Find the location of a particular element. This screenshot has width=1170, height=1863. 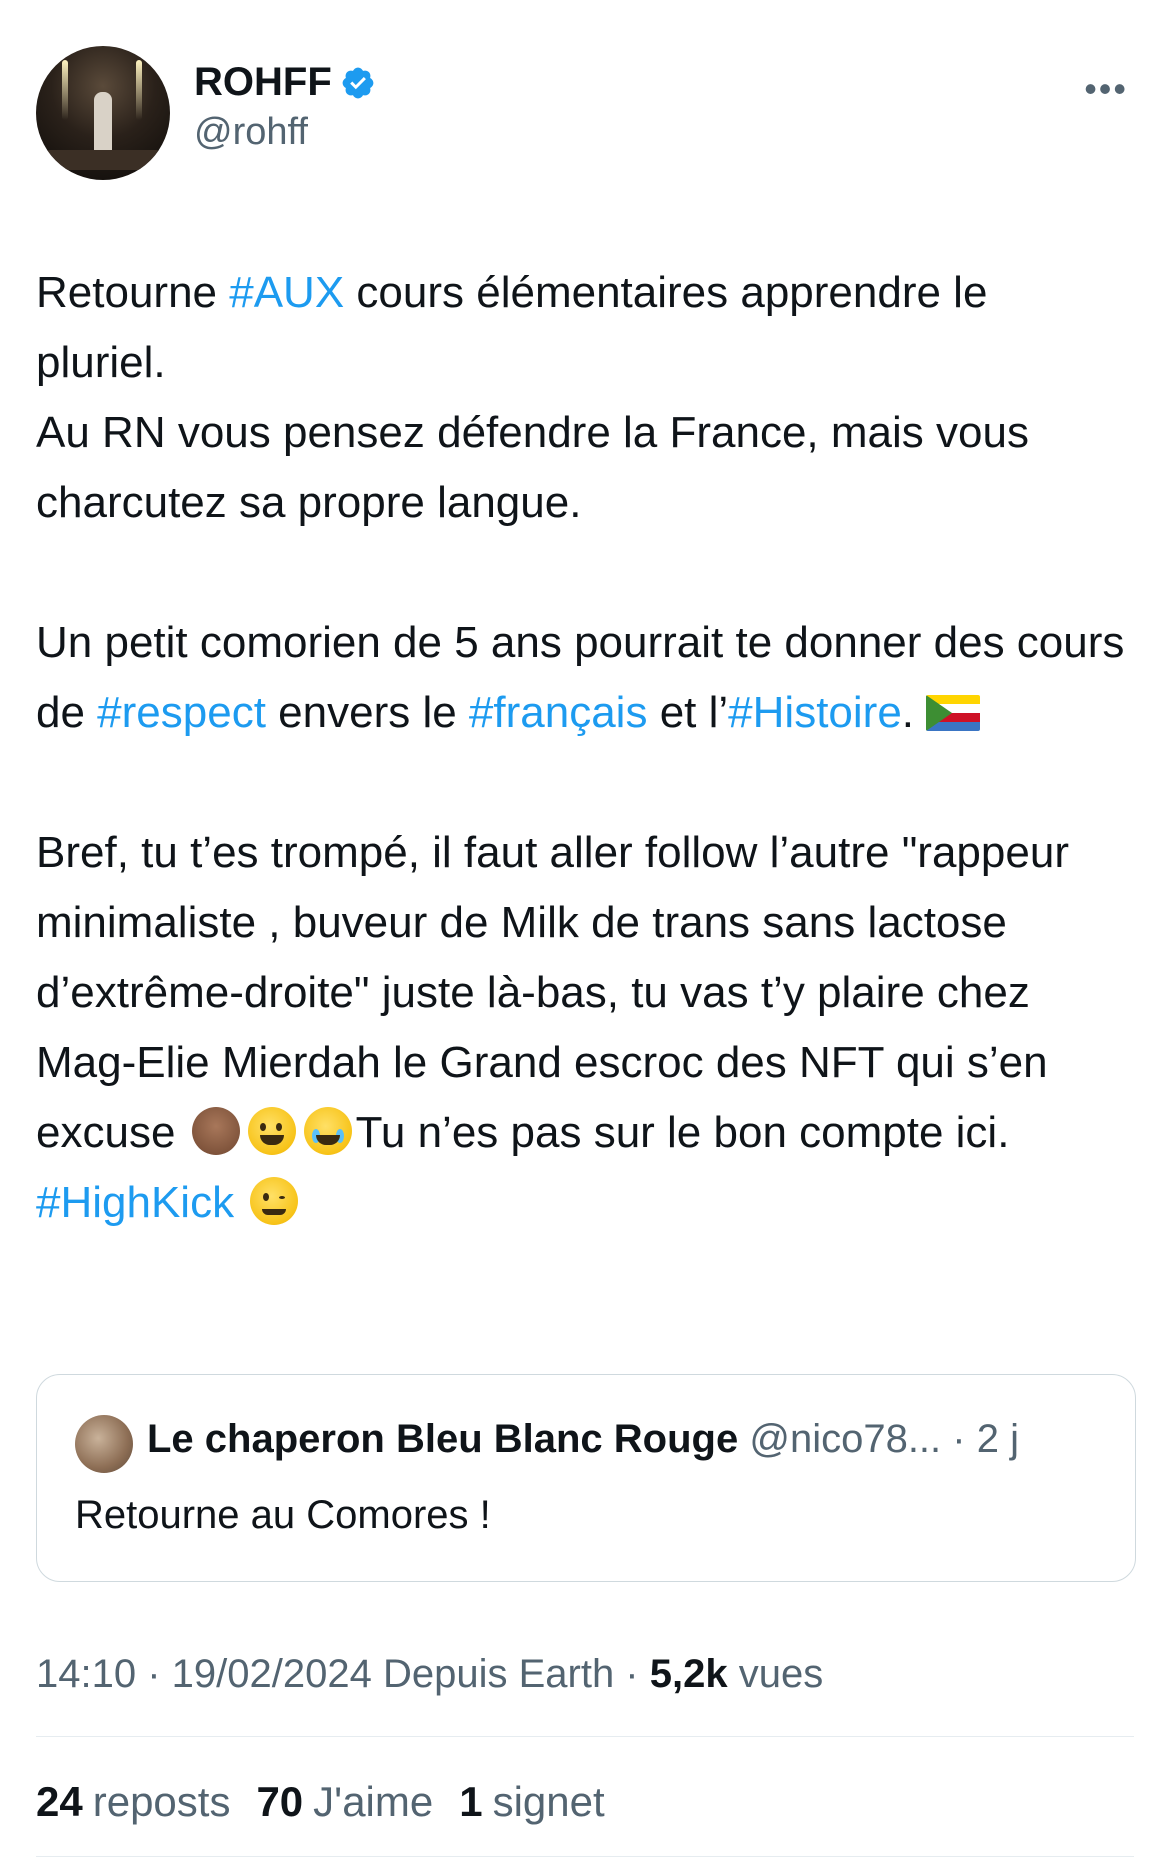

quoted-author-avatar is located at coordinates (104, 1444).